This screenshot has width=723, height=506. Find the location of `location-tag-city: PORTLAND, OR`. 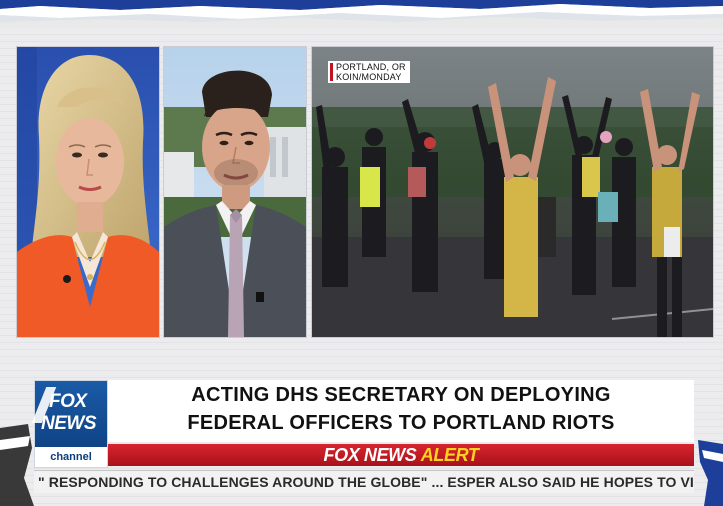

location-tag-city: PORTLAND, OR is located at coordinates (371, 67).